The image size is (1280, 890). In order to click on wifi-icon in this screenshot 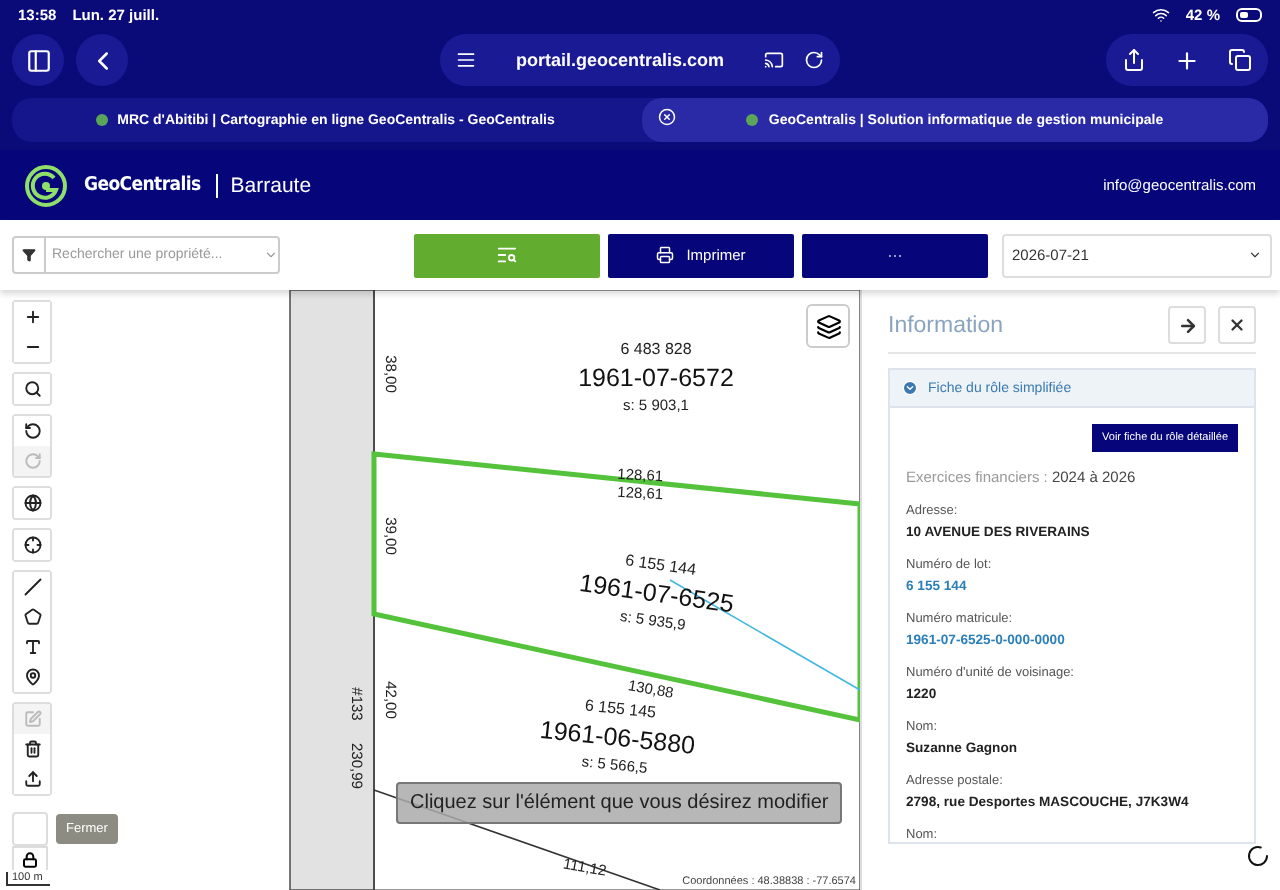, I will do `click(1160, 15)`.